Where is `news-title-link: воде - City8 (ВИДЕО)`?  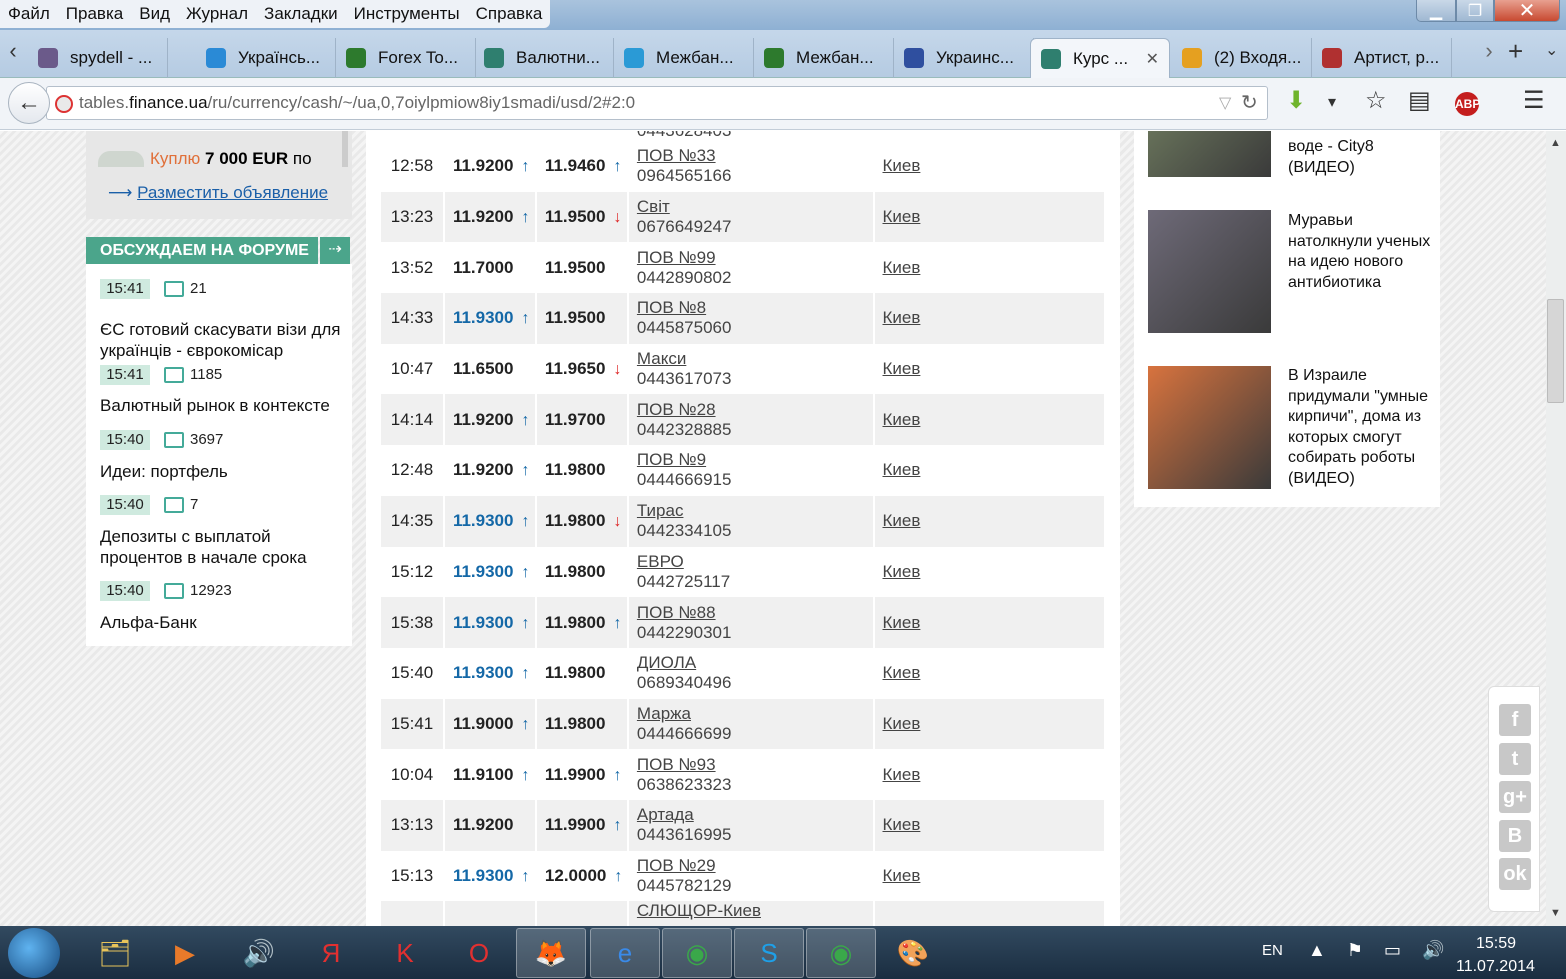
news-title-link: воде - City8 (ВИДЕО) is located at coordinates (1363, 157).